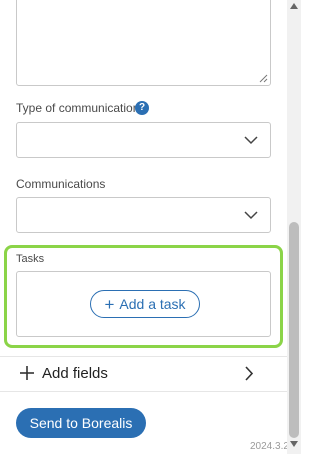  I want to click on tasks-container: + Add a task, so click(143, 304).